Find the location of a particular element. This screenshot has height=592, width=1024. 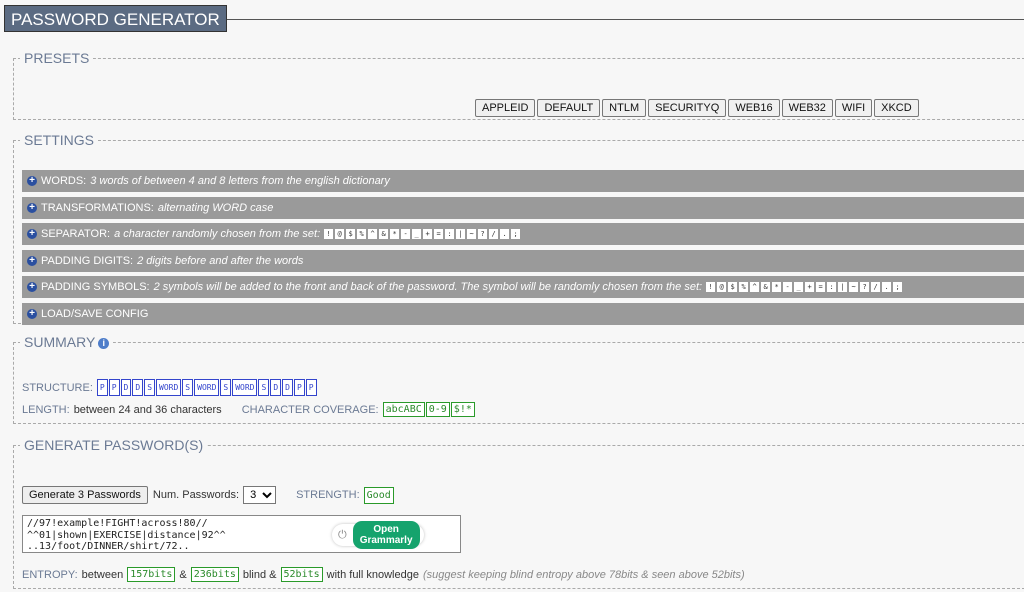

entropy-between: between is located at coordinates (102, 574).